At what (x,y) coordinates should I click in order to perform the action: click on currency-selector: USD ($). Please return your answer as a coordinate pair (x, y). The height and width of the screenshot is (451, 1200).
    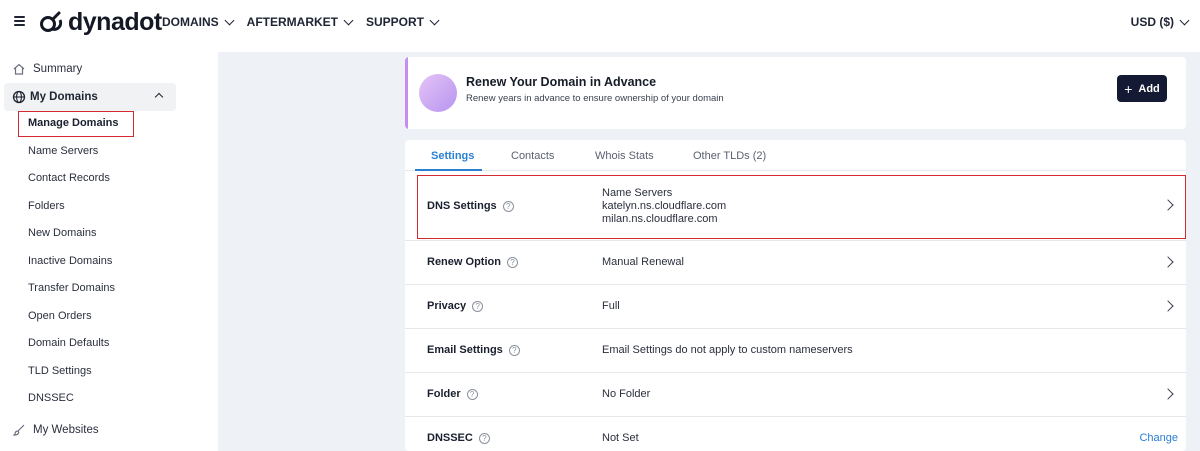
    Looking at the image, I should click on (1160, 22).